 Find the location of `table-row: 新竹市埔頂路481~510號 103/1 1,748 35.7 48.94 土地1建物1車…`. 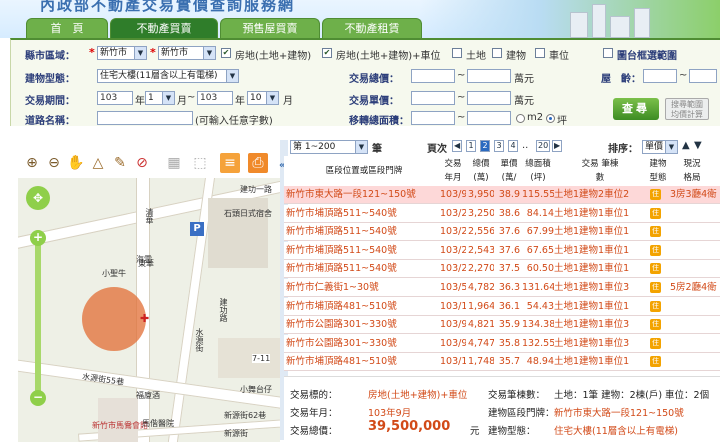

table-row: 新竹市埔頂路481~510號 103/1 1,748 35.7 48.94 土地1建物1車… is located at coordinates (502, 362).